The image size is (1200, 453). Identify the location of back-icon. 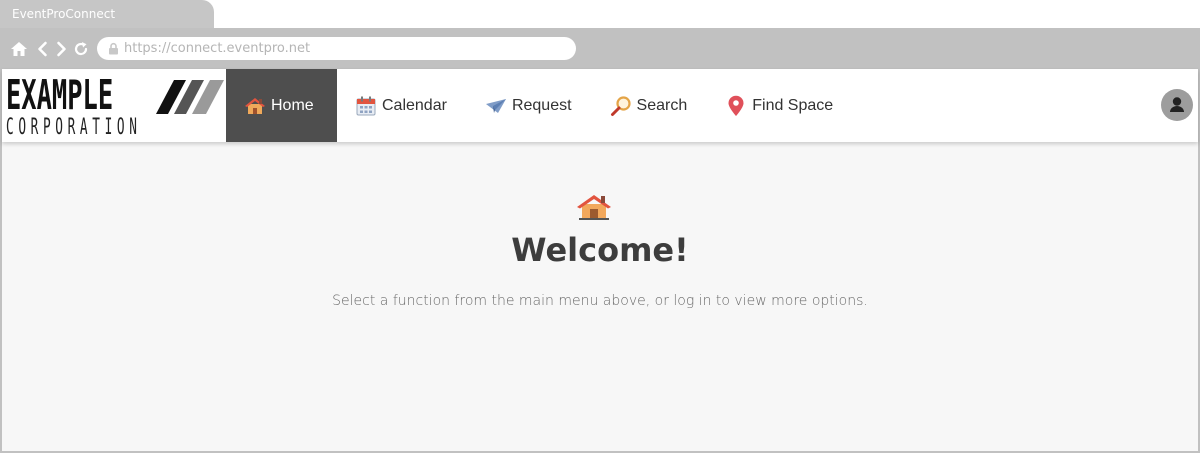
(43, 49).